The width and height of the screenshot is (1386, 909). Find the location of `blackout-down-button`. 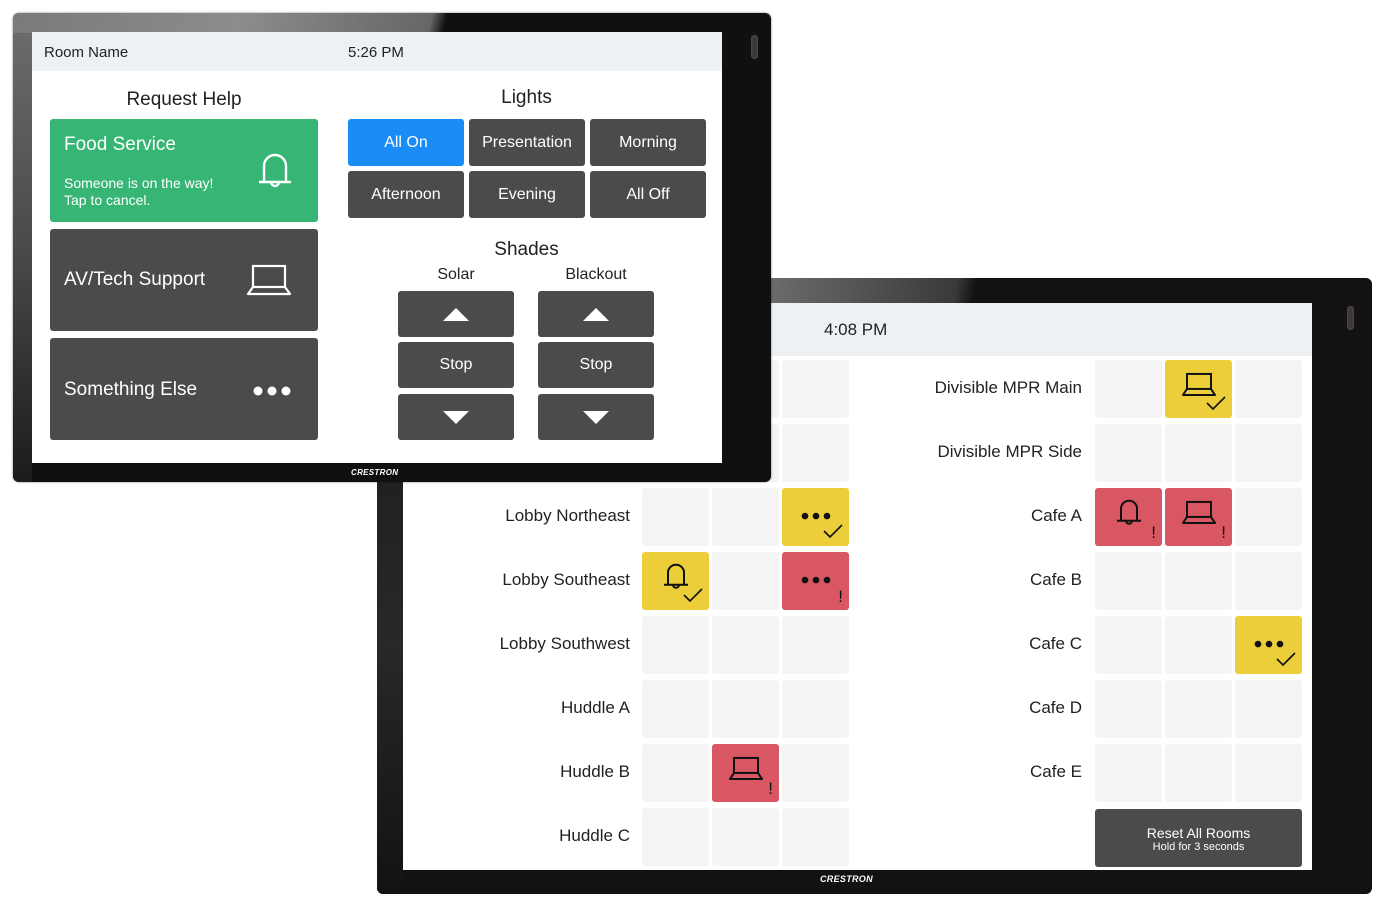

blackout-down-button is located at coordinates (596, 417).